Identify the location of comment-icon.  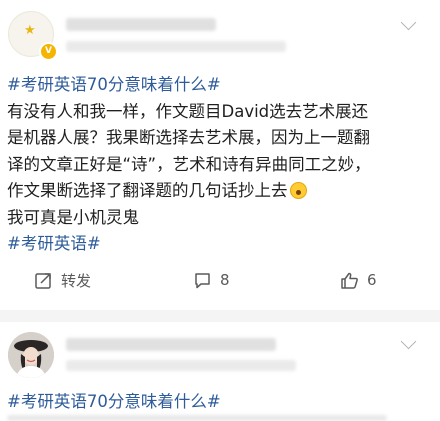
(202, 280).